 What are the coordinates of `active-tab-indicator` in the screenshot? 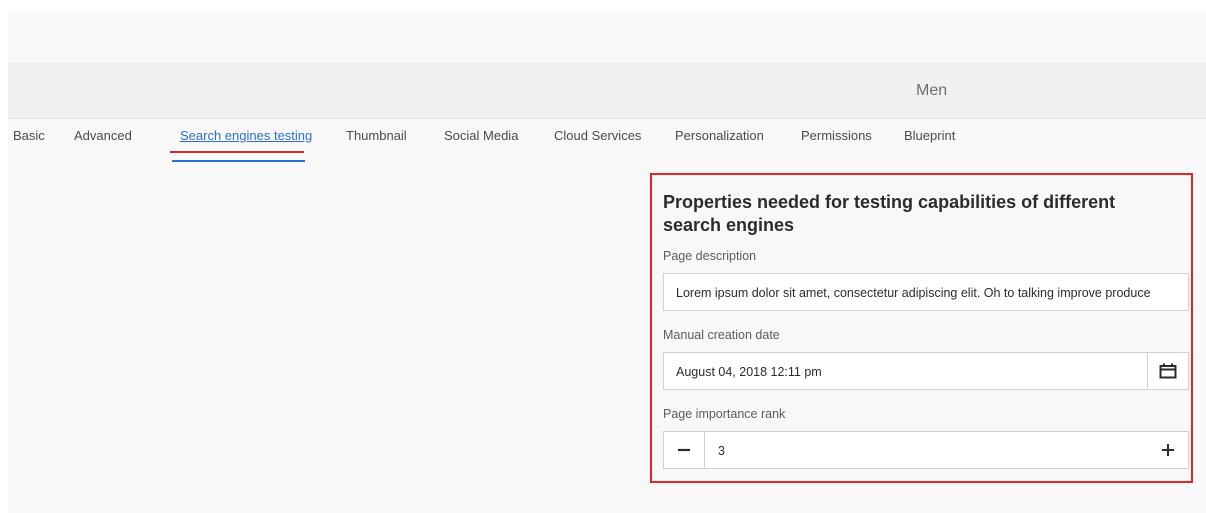 It's located at (238, 161).